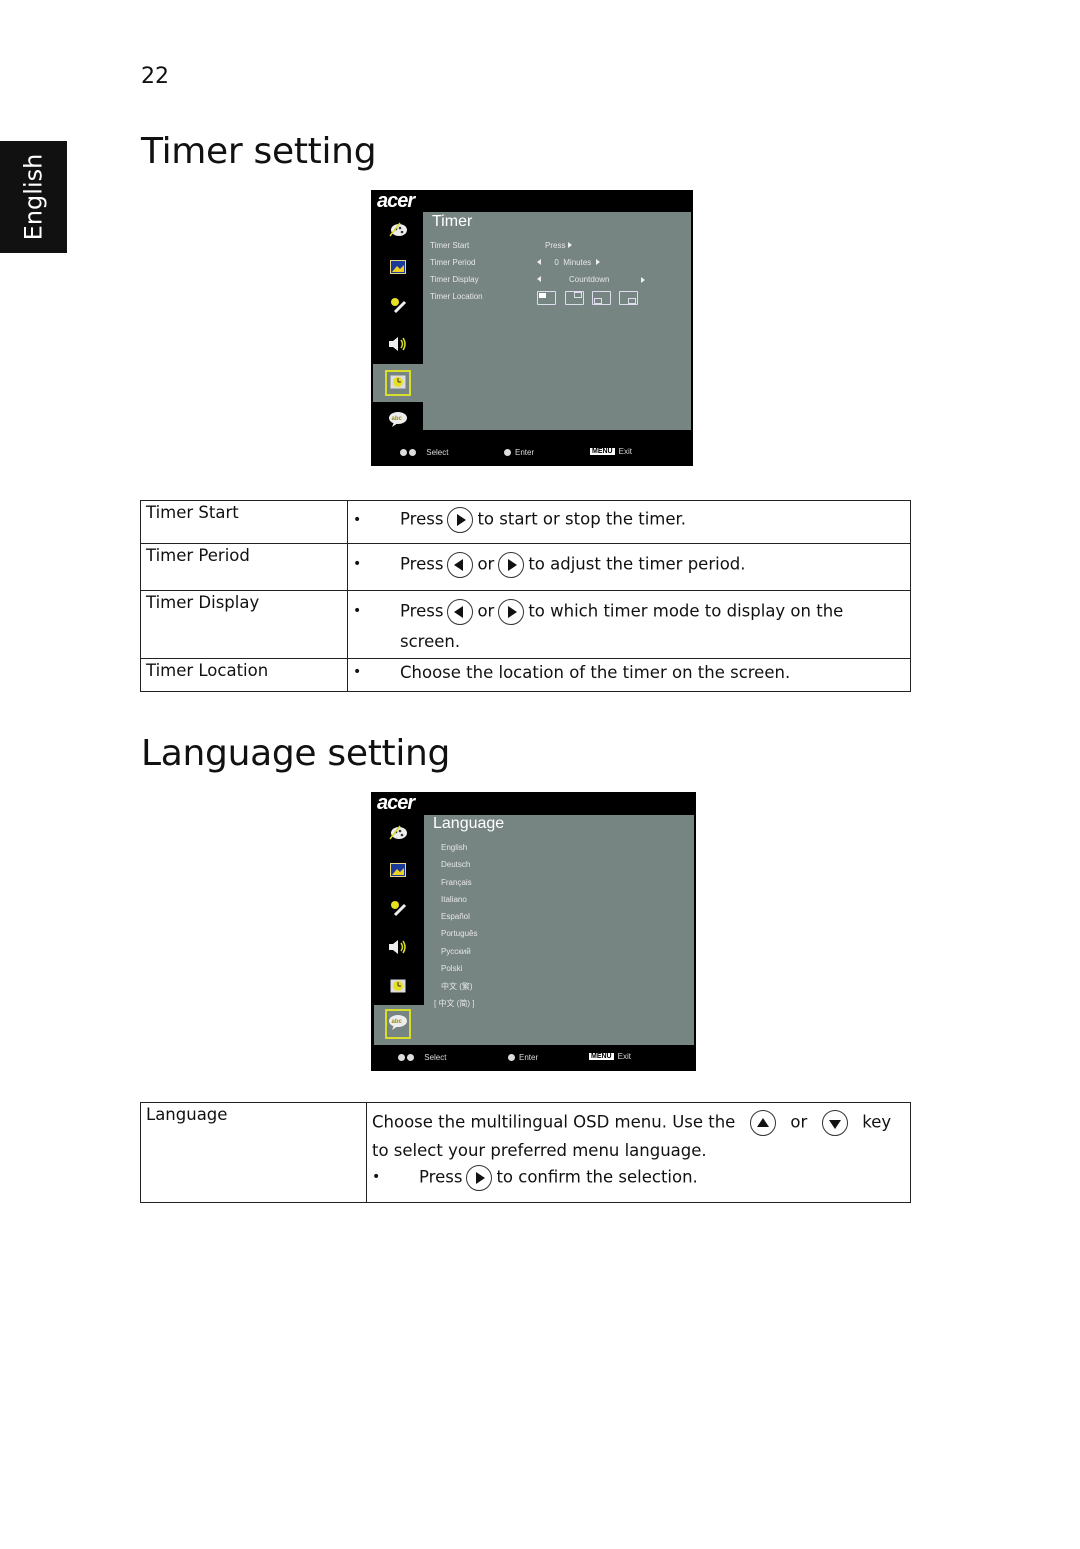 The image size is (1080, 1549). Describe the element at coordinates (244, 567) in the screenshot. I see `row-label: Timer Period` at that location.